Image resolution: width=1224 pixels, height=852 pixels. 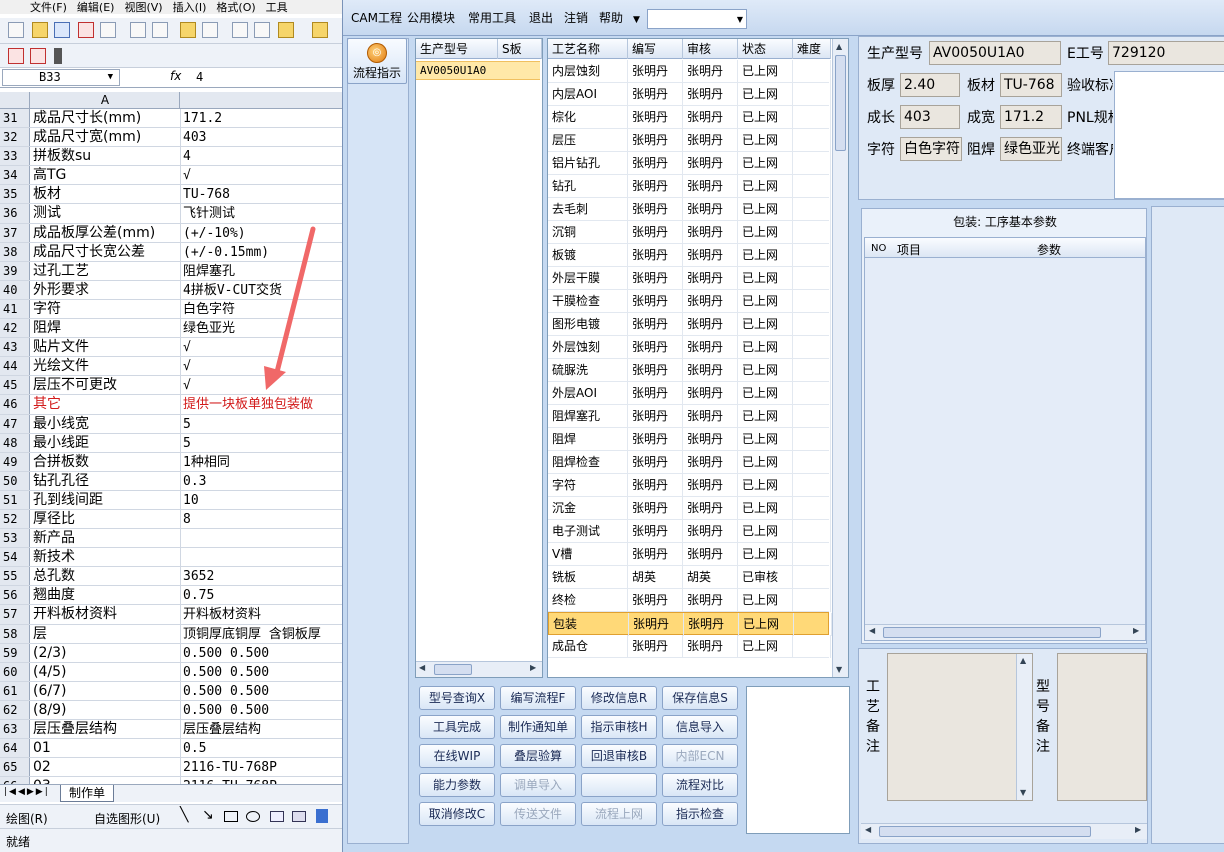 I want to click on action-button: 修改信息R, so click(x=619, y=698).